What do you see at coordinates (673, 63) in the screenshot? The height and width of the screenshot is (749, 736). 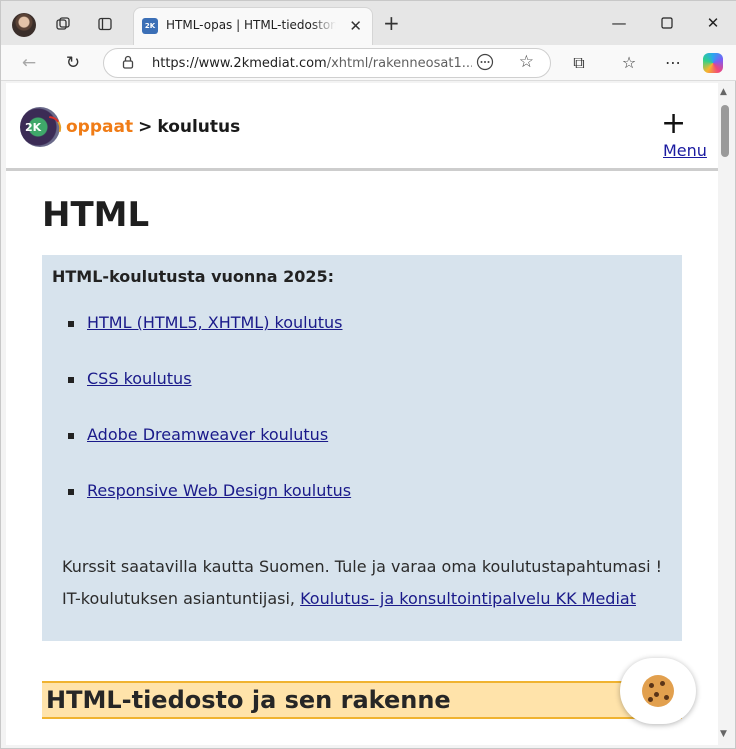 I see `menu-icon: ⋯` at bounding box center [673, 63].